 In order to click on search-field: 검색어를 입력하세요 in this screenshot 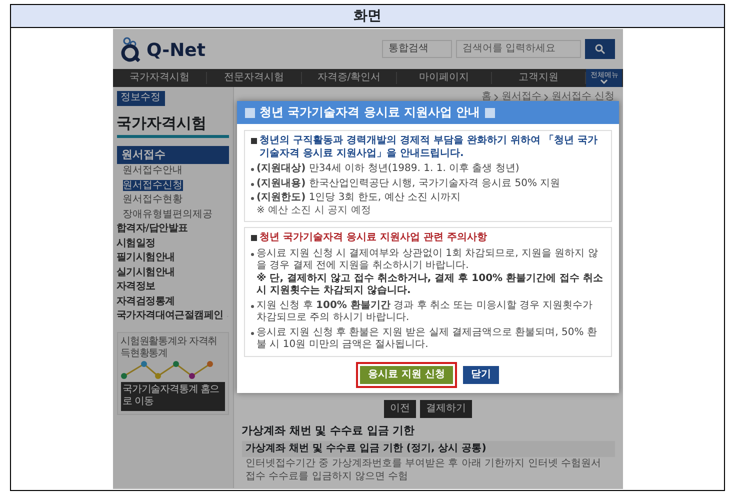, I will do `click(518, 49)`.